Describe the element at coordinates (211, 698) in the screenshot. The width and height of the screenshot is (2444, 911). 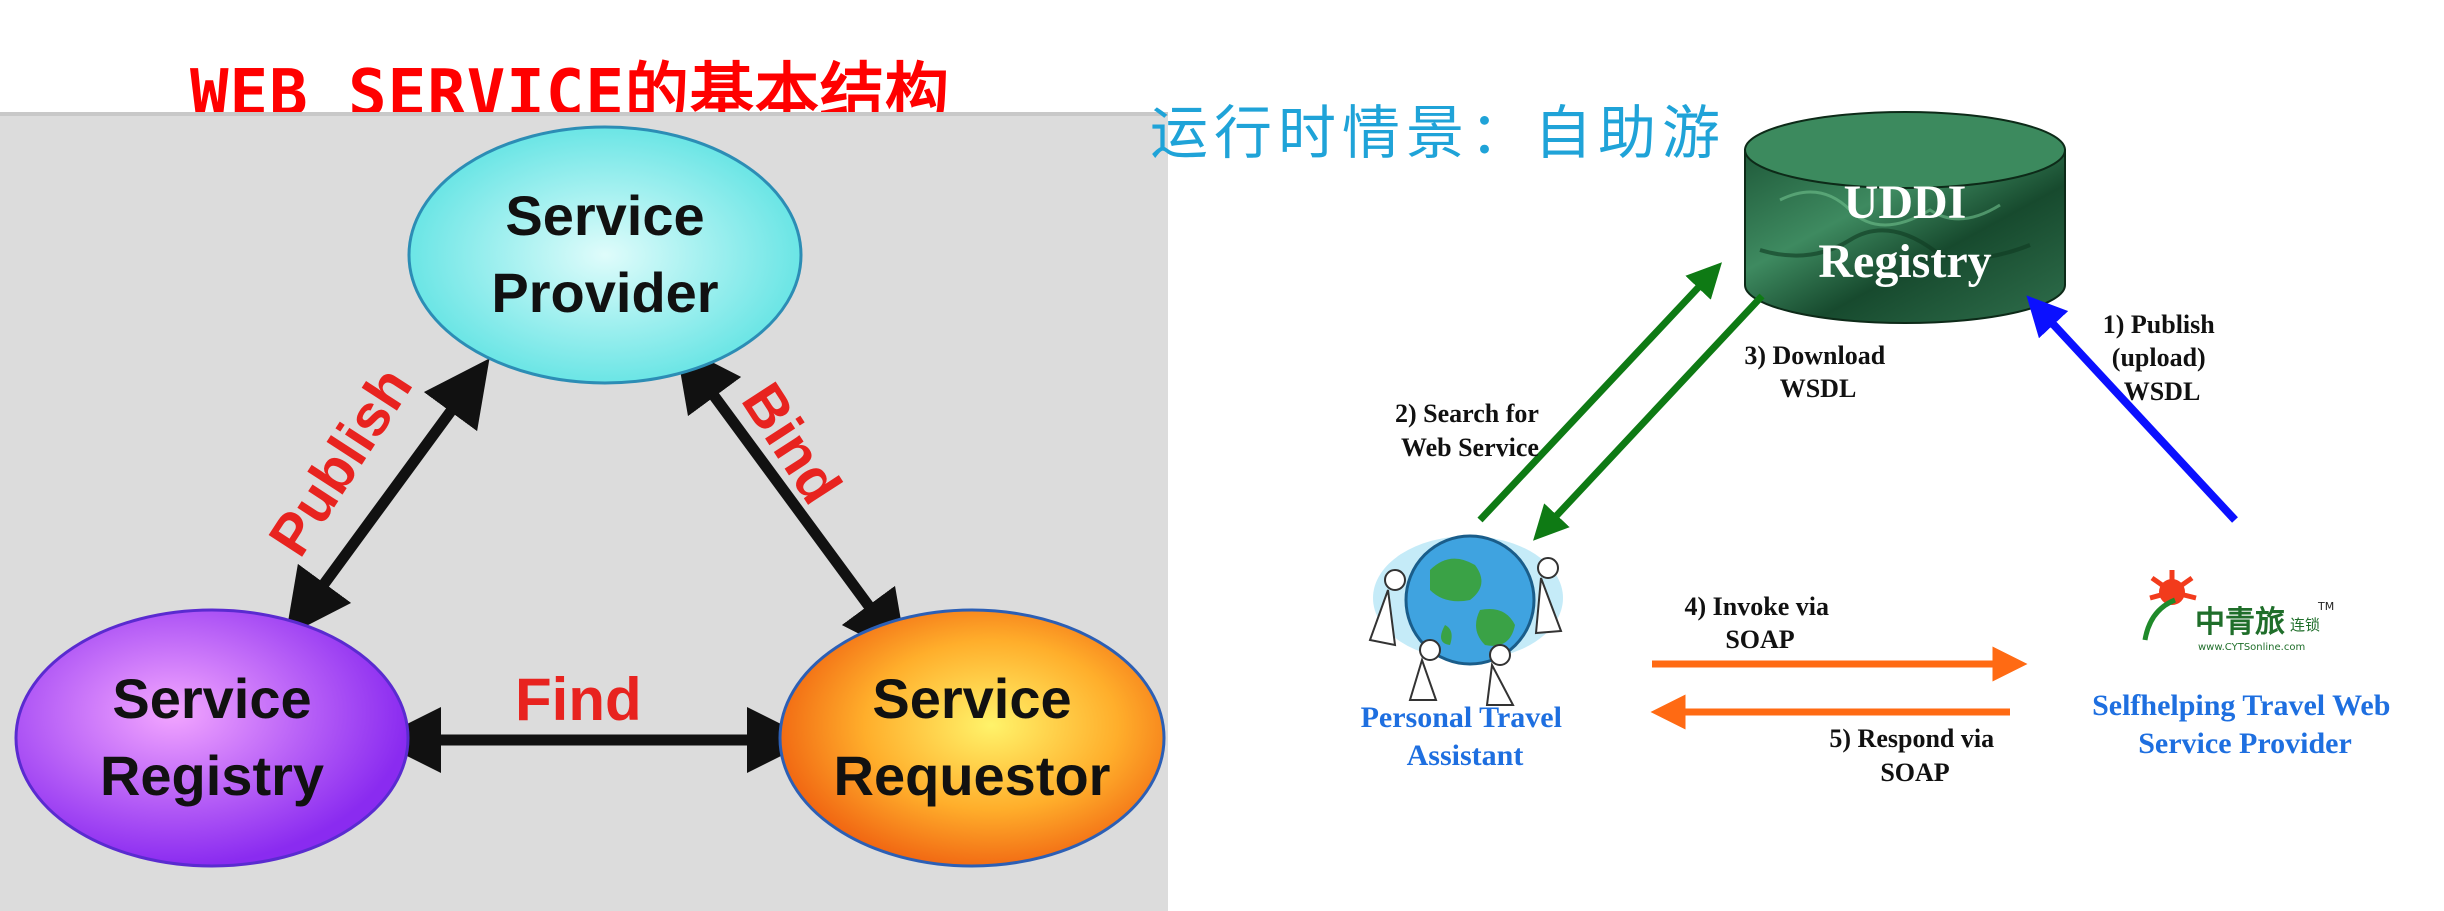
I see `service-registry-label-line1: Service` at that location.